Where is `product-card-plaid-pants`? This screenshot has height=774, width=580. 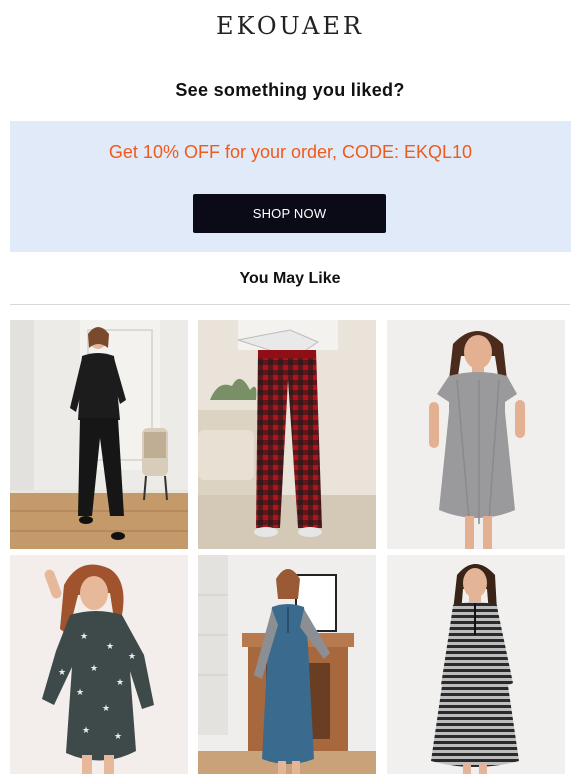 product-card-plaid-pants is located at coordinates (287, 434).